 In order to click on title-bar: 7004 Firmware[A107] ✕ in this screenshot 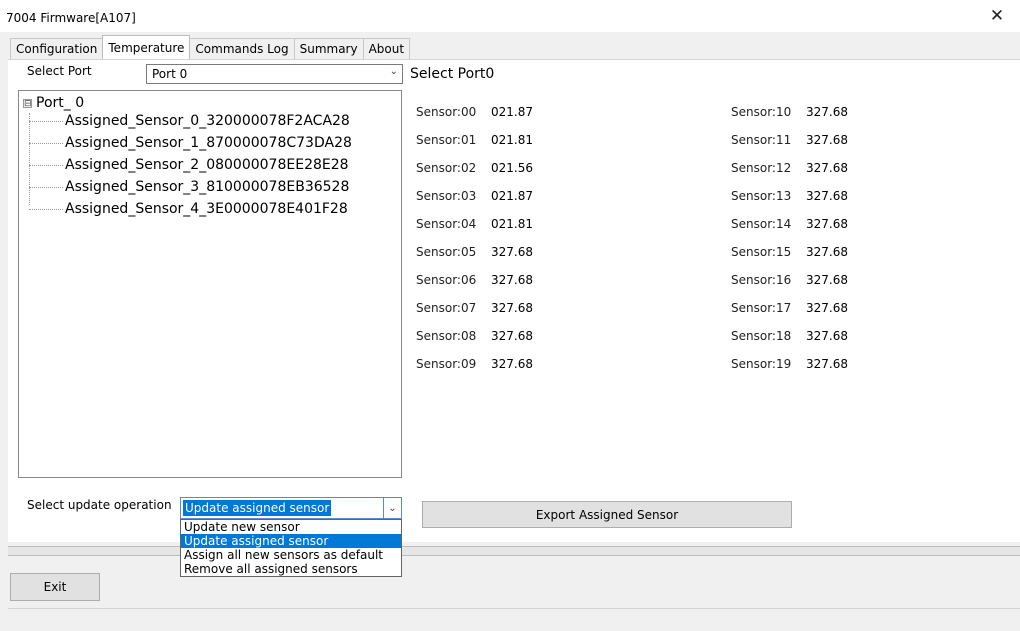, I will do `click(510, 16)`.